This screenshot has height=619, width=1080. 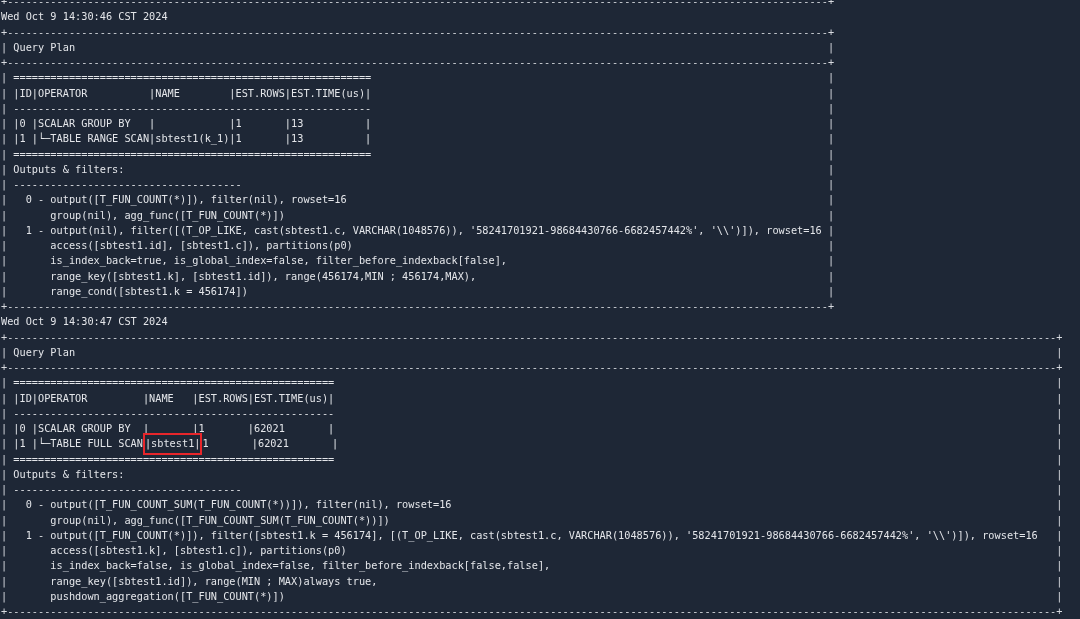 What do you see at coordinates (44, 47) in the screenshot?
I see `output-text: Query Plan` at bounding box center [44, 47].